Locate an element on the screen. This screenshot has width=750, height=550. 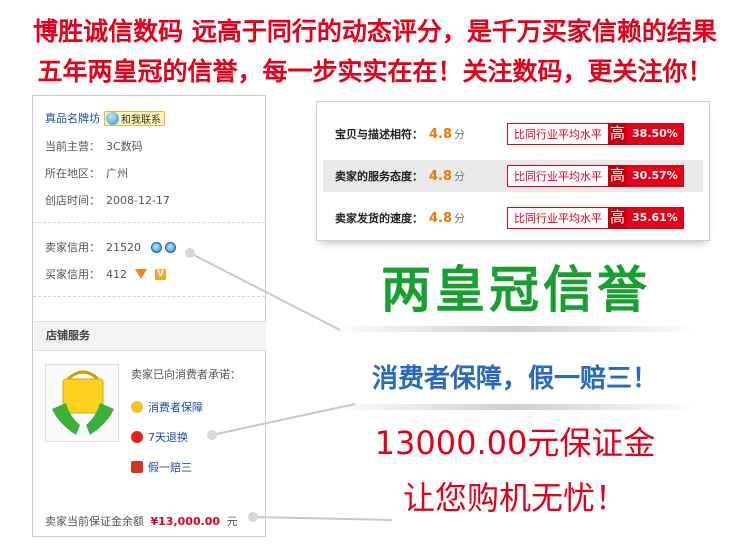
service-consumer-protection: 消费者保障 is located at coordinates (167, 407).